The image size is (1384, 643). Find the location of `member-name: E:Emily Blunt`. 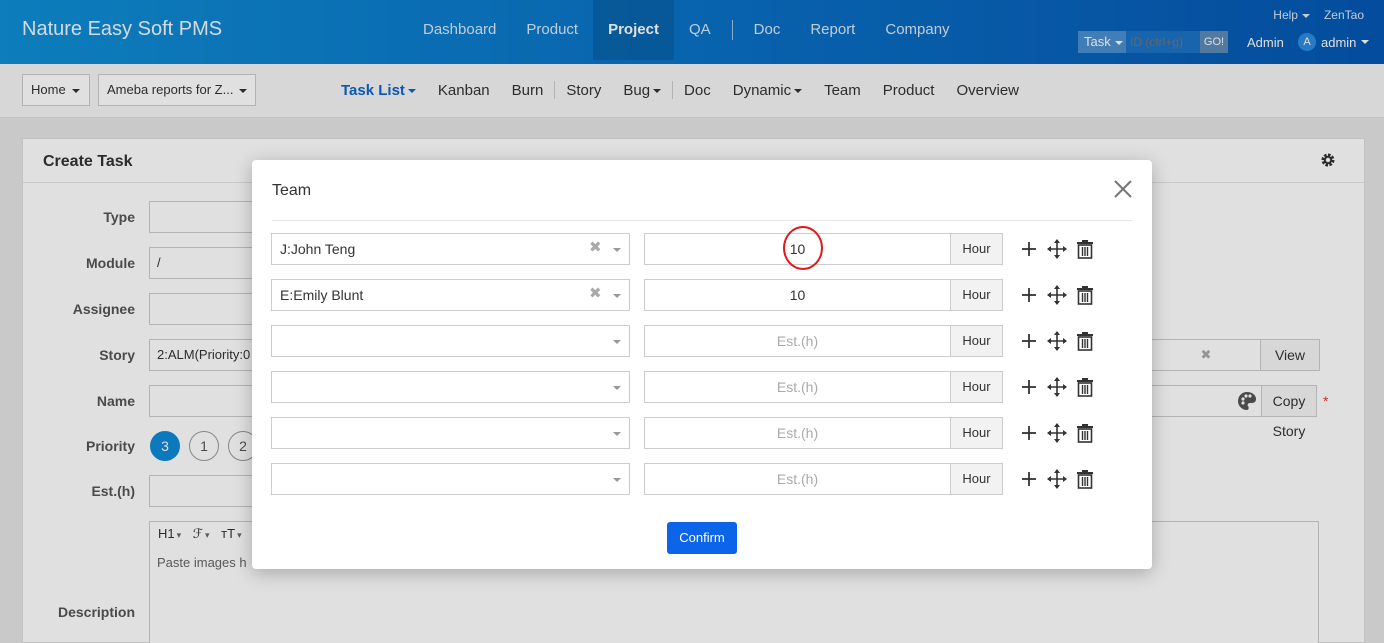

member-name: E:Emily Blunt is located at coordinates (322, 295).